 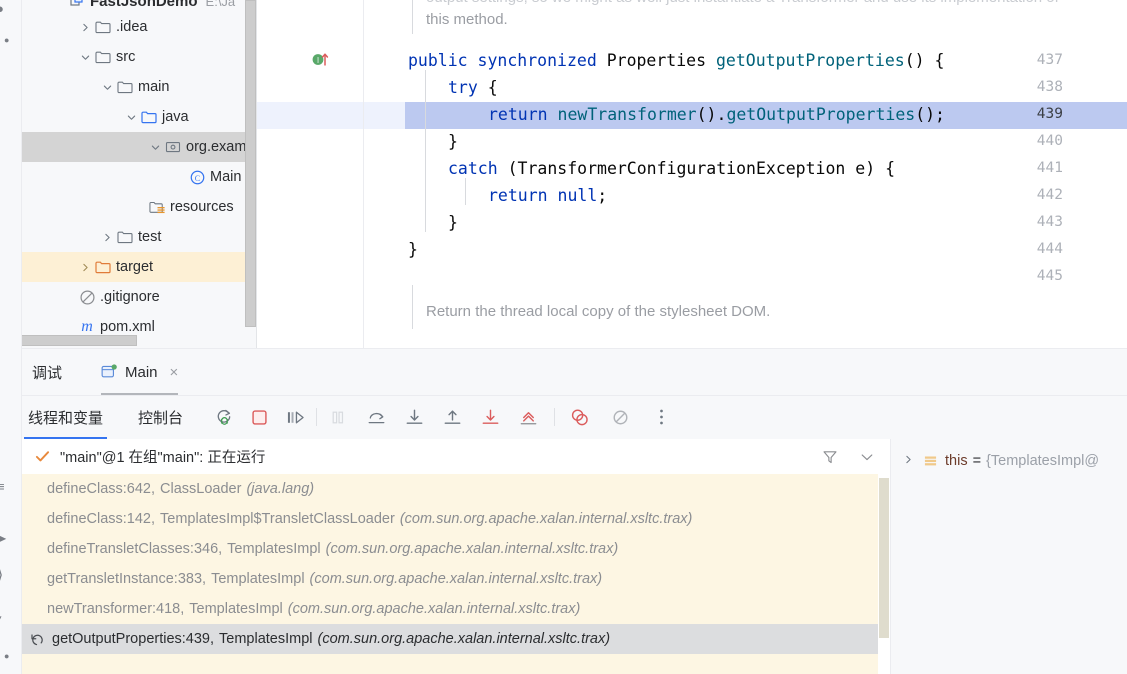 What do you see at coordinates (140, 372) in the screenshot?
I see `tab-main-config: Main ×` at bounding box center [140, 372].